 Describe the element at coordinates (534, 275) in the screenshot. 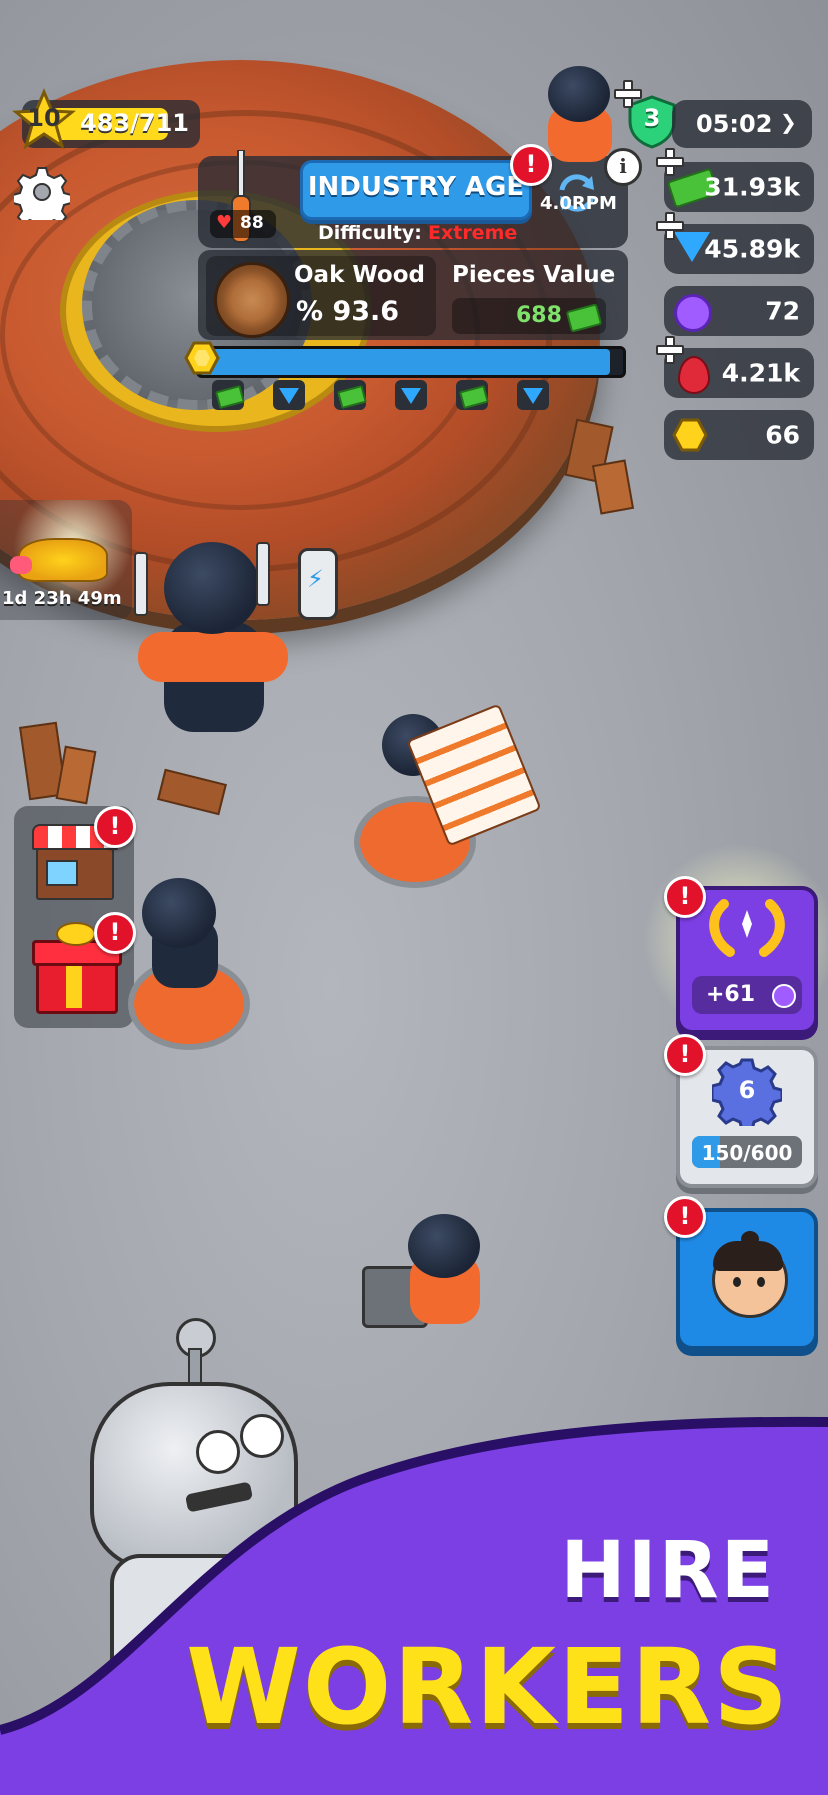

I see `pieces-value-label: Pieces Value` at that location.